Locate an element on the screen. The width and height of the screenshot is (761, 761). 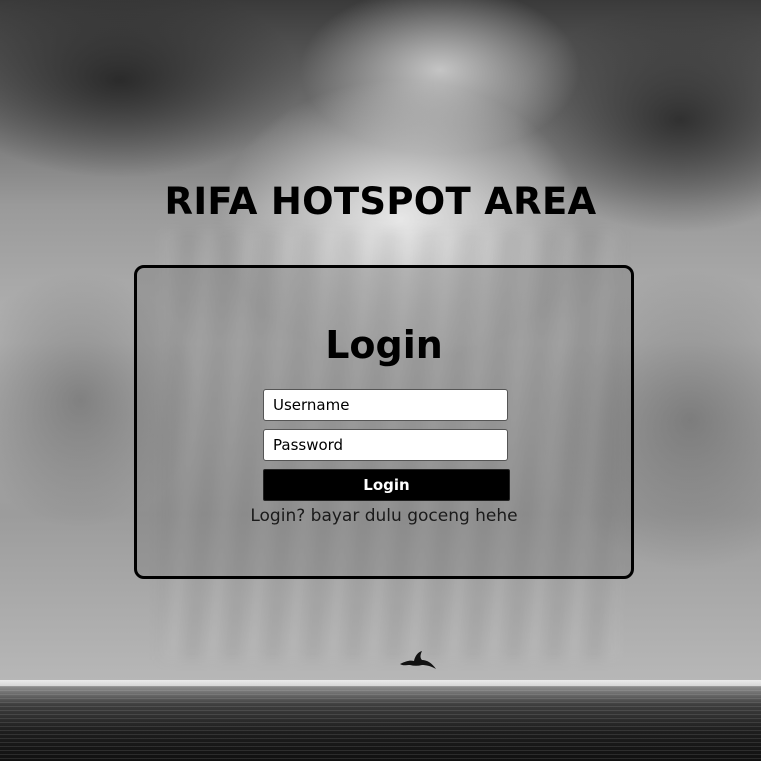
bird-icon is located at coordinates (418, 660).